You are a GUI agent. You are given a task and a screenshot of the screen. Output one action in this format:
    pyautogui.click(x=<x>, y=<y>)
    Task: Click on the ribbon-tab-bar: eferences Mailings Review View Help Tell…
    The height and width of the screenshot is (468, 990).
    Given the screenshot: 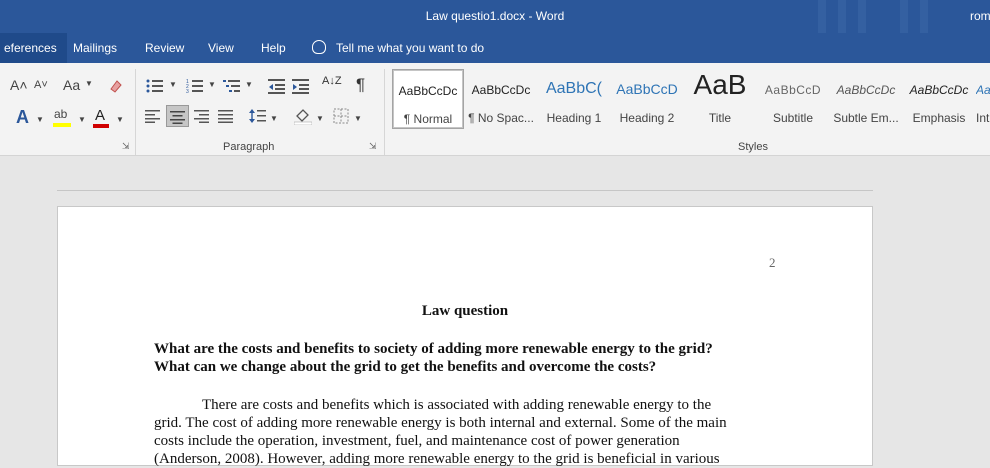 What is the action you would take?
    pyautogui.click(x=495, y=48)
    